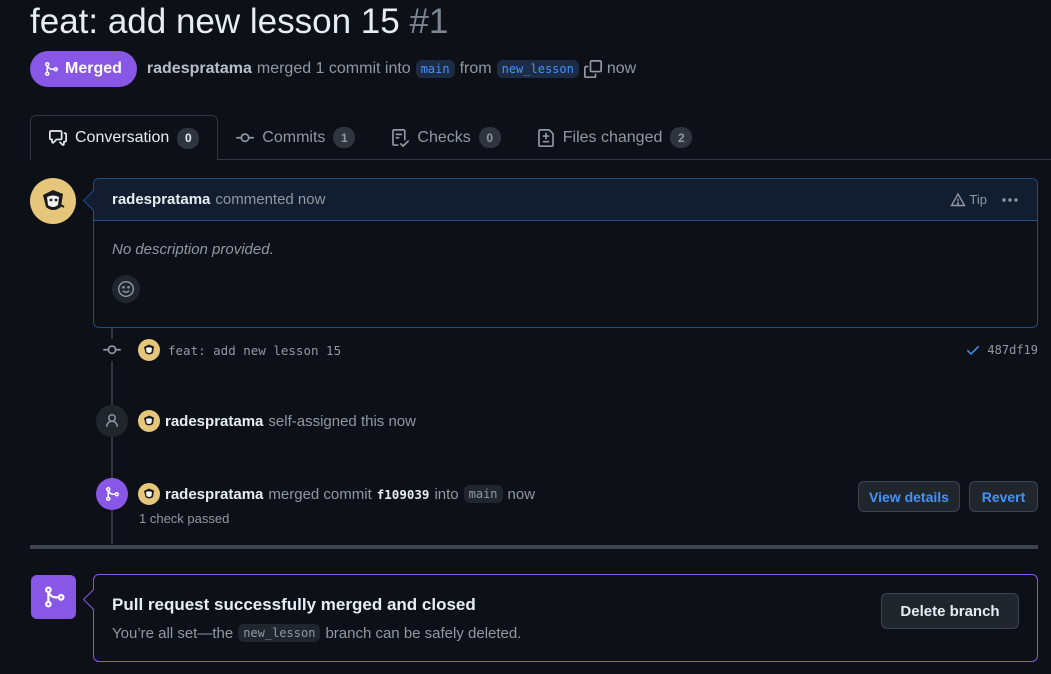 This screenshot has width=1051, height=674. I want to click on tip-button: Tip, so click(968, 200).